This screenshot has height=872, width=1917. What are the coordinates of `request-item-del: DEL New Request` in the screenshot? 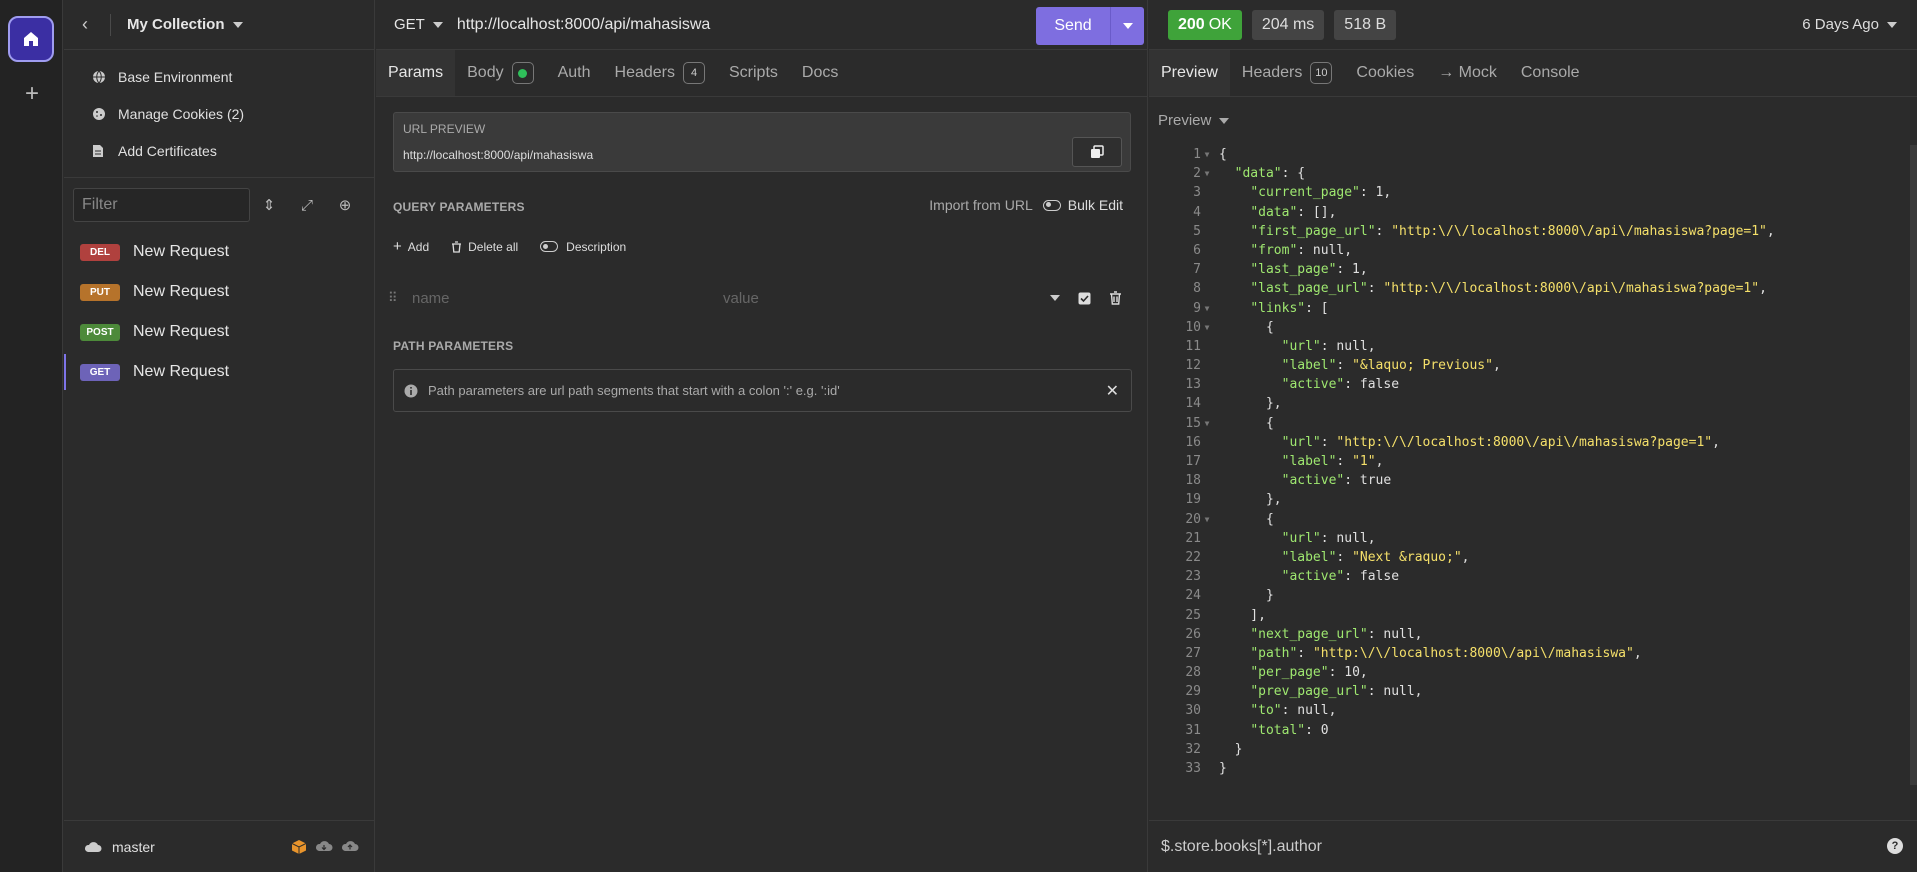 It's located at (219, 252).